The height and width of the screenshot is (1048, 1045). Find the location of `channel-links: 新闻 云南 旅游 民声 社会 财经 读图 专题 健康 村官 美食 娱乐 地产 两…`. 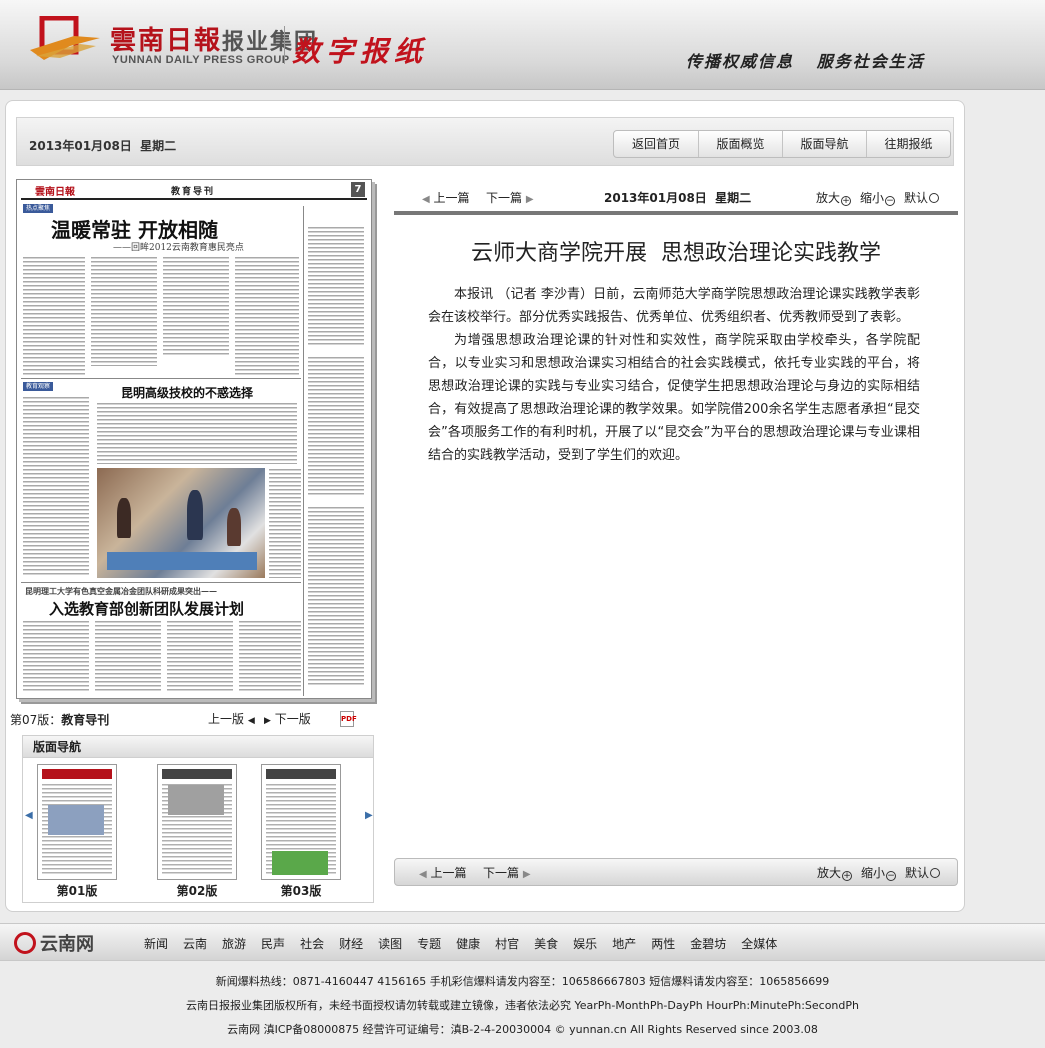

channel-links: 新闻 云南 旅游 民声 社会 财经 读图 专题 健康 村官 美食 娱乐 地产 两… is located at coordinates (468, 943).